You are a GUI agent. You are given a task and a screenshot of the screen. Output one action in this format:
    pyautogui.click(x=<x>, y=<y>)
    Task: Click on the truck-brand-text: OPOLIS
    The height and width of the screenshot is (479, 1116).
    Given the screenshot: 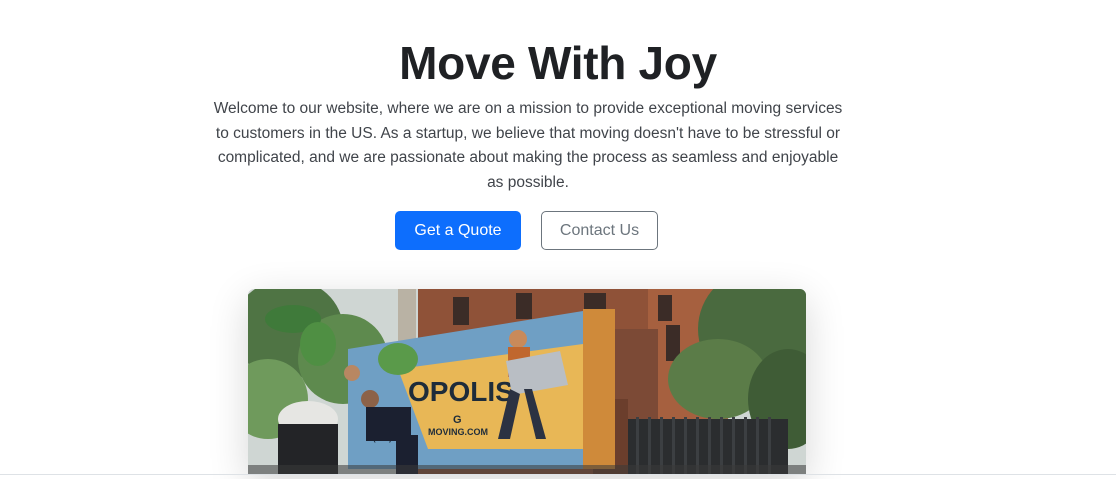 What is the action you would take?
    pyautogui.click(x=461, y=391)
    